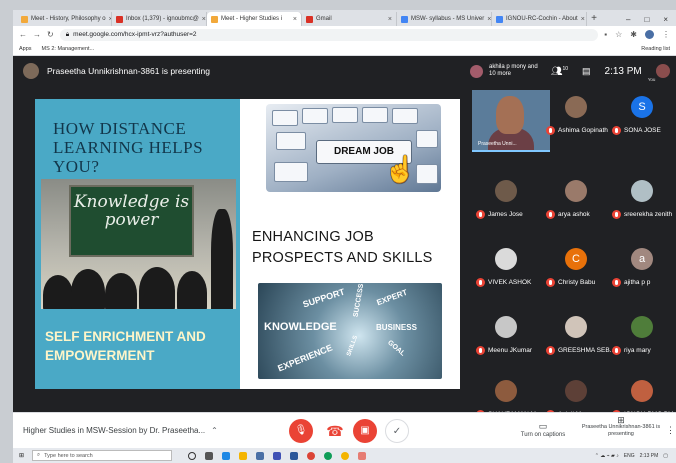 This screenshot has width=676, height=463. I want to click on windows-start-icon: ⊞, so click(21, 455).